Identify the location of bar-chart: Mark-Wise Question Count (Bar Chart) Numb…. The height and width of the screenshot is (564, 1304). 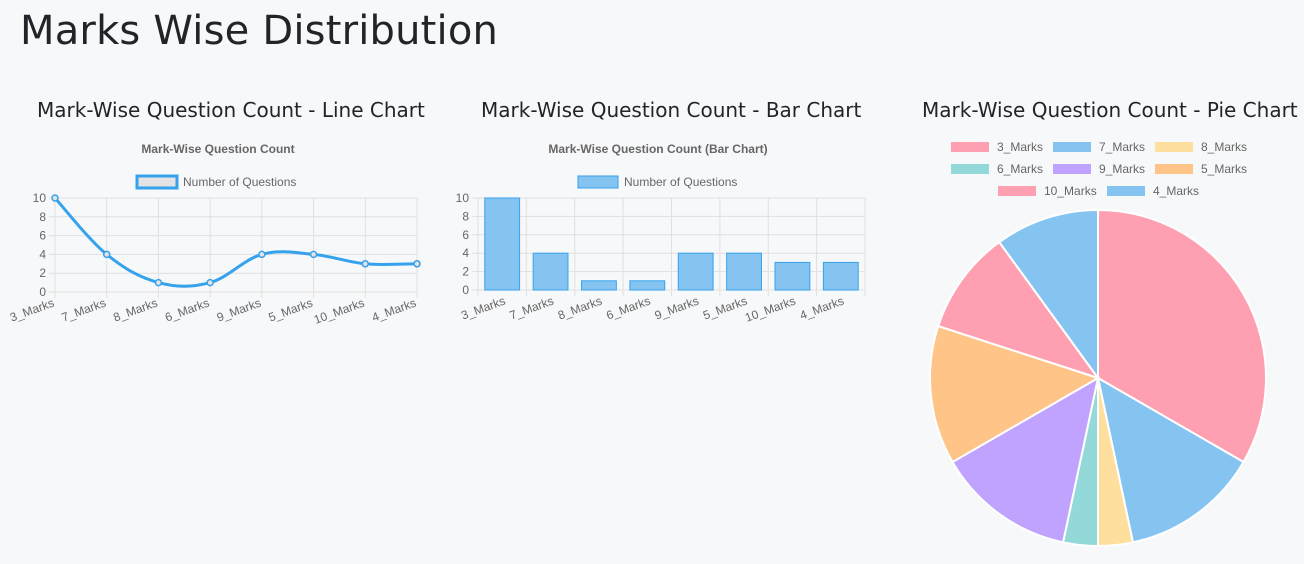
(661, 233).